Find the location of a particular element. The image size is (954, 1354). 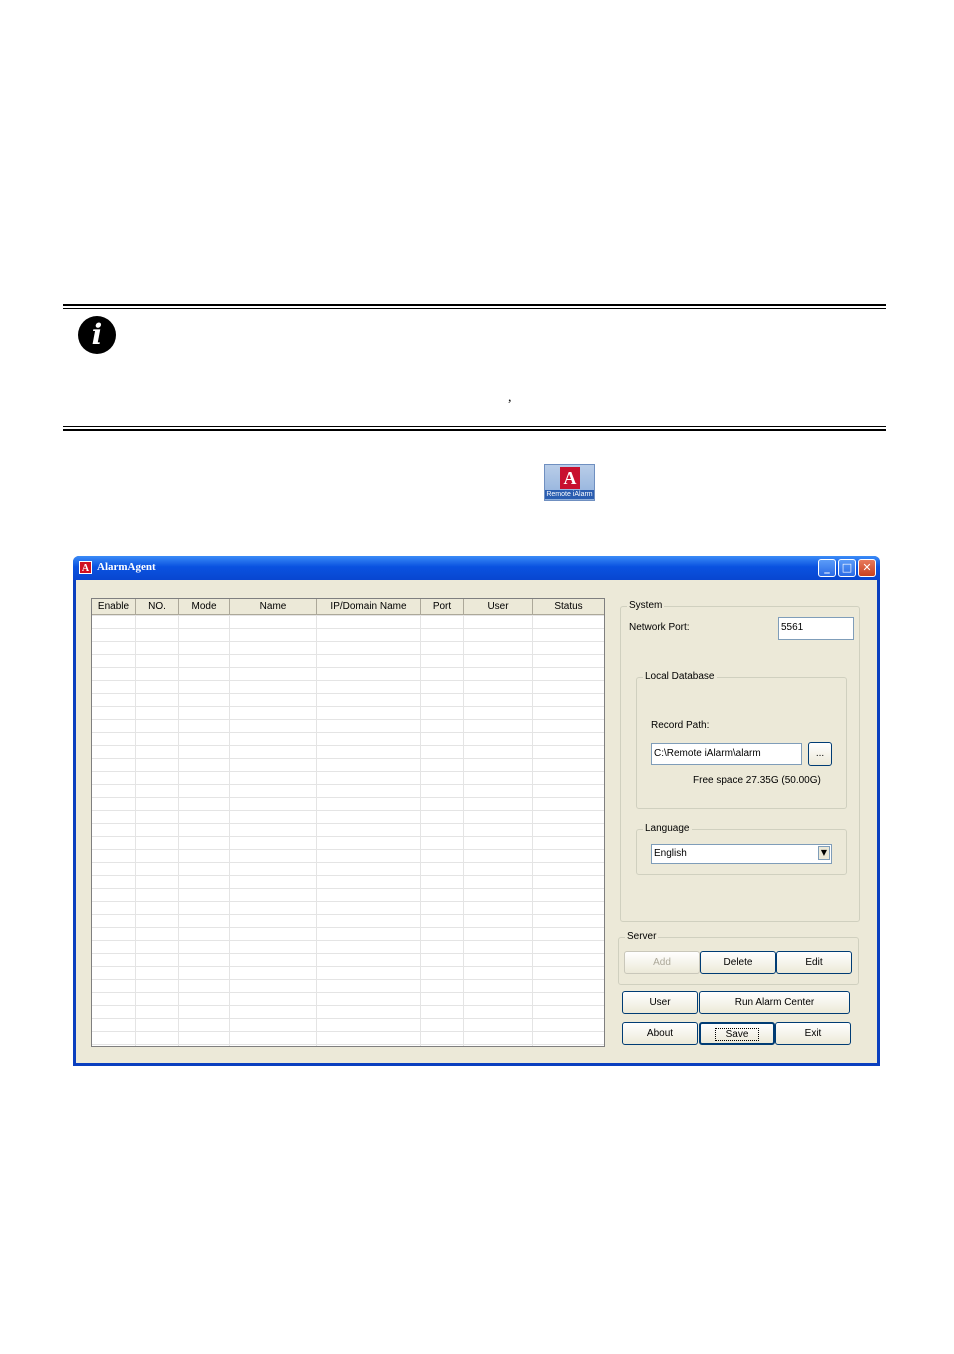

close-button: ✕ is located at coordinates (867, 568).